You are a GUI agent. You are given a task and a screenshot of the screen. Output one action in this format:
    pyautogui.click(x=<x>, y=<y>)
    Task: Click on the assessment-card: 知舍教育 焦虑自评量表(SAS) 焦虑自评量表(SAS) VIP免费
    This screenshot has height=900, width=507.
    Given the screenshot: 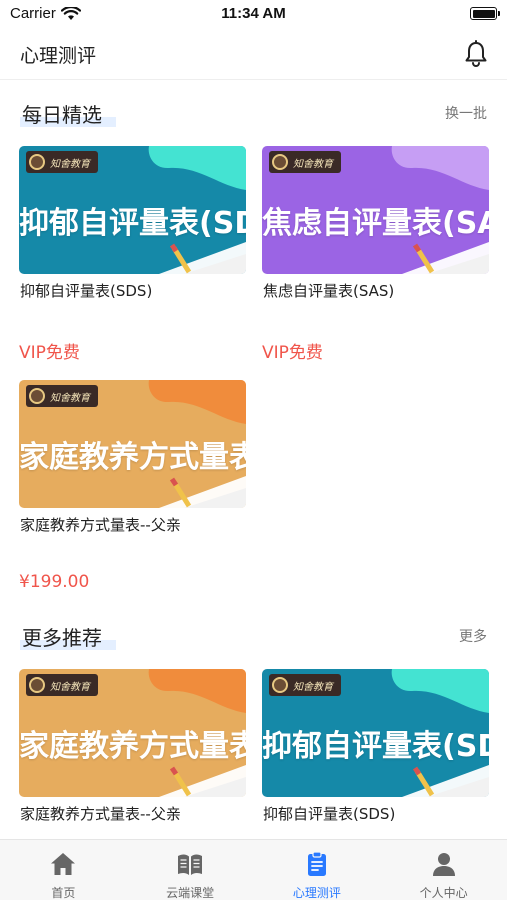 What is the action you would take?
    pyautogui.click(x=375, y=254)
    